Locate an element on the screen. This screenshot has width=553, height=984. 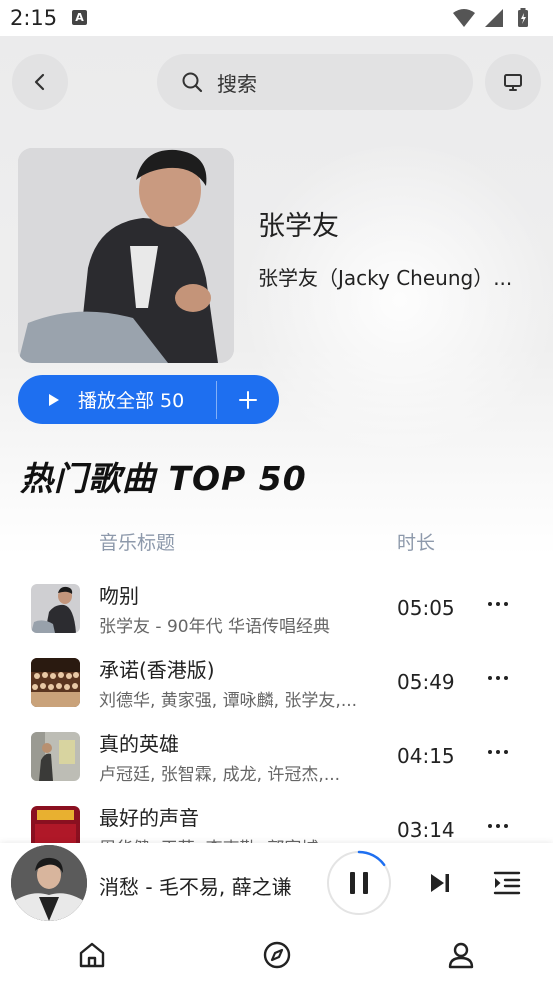
artist-photo is located at coordinates (126, 255).